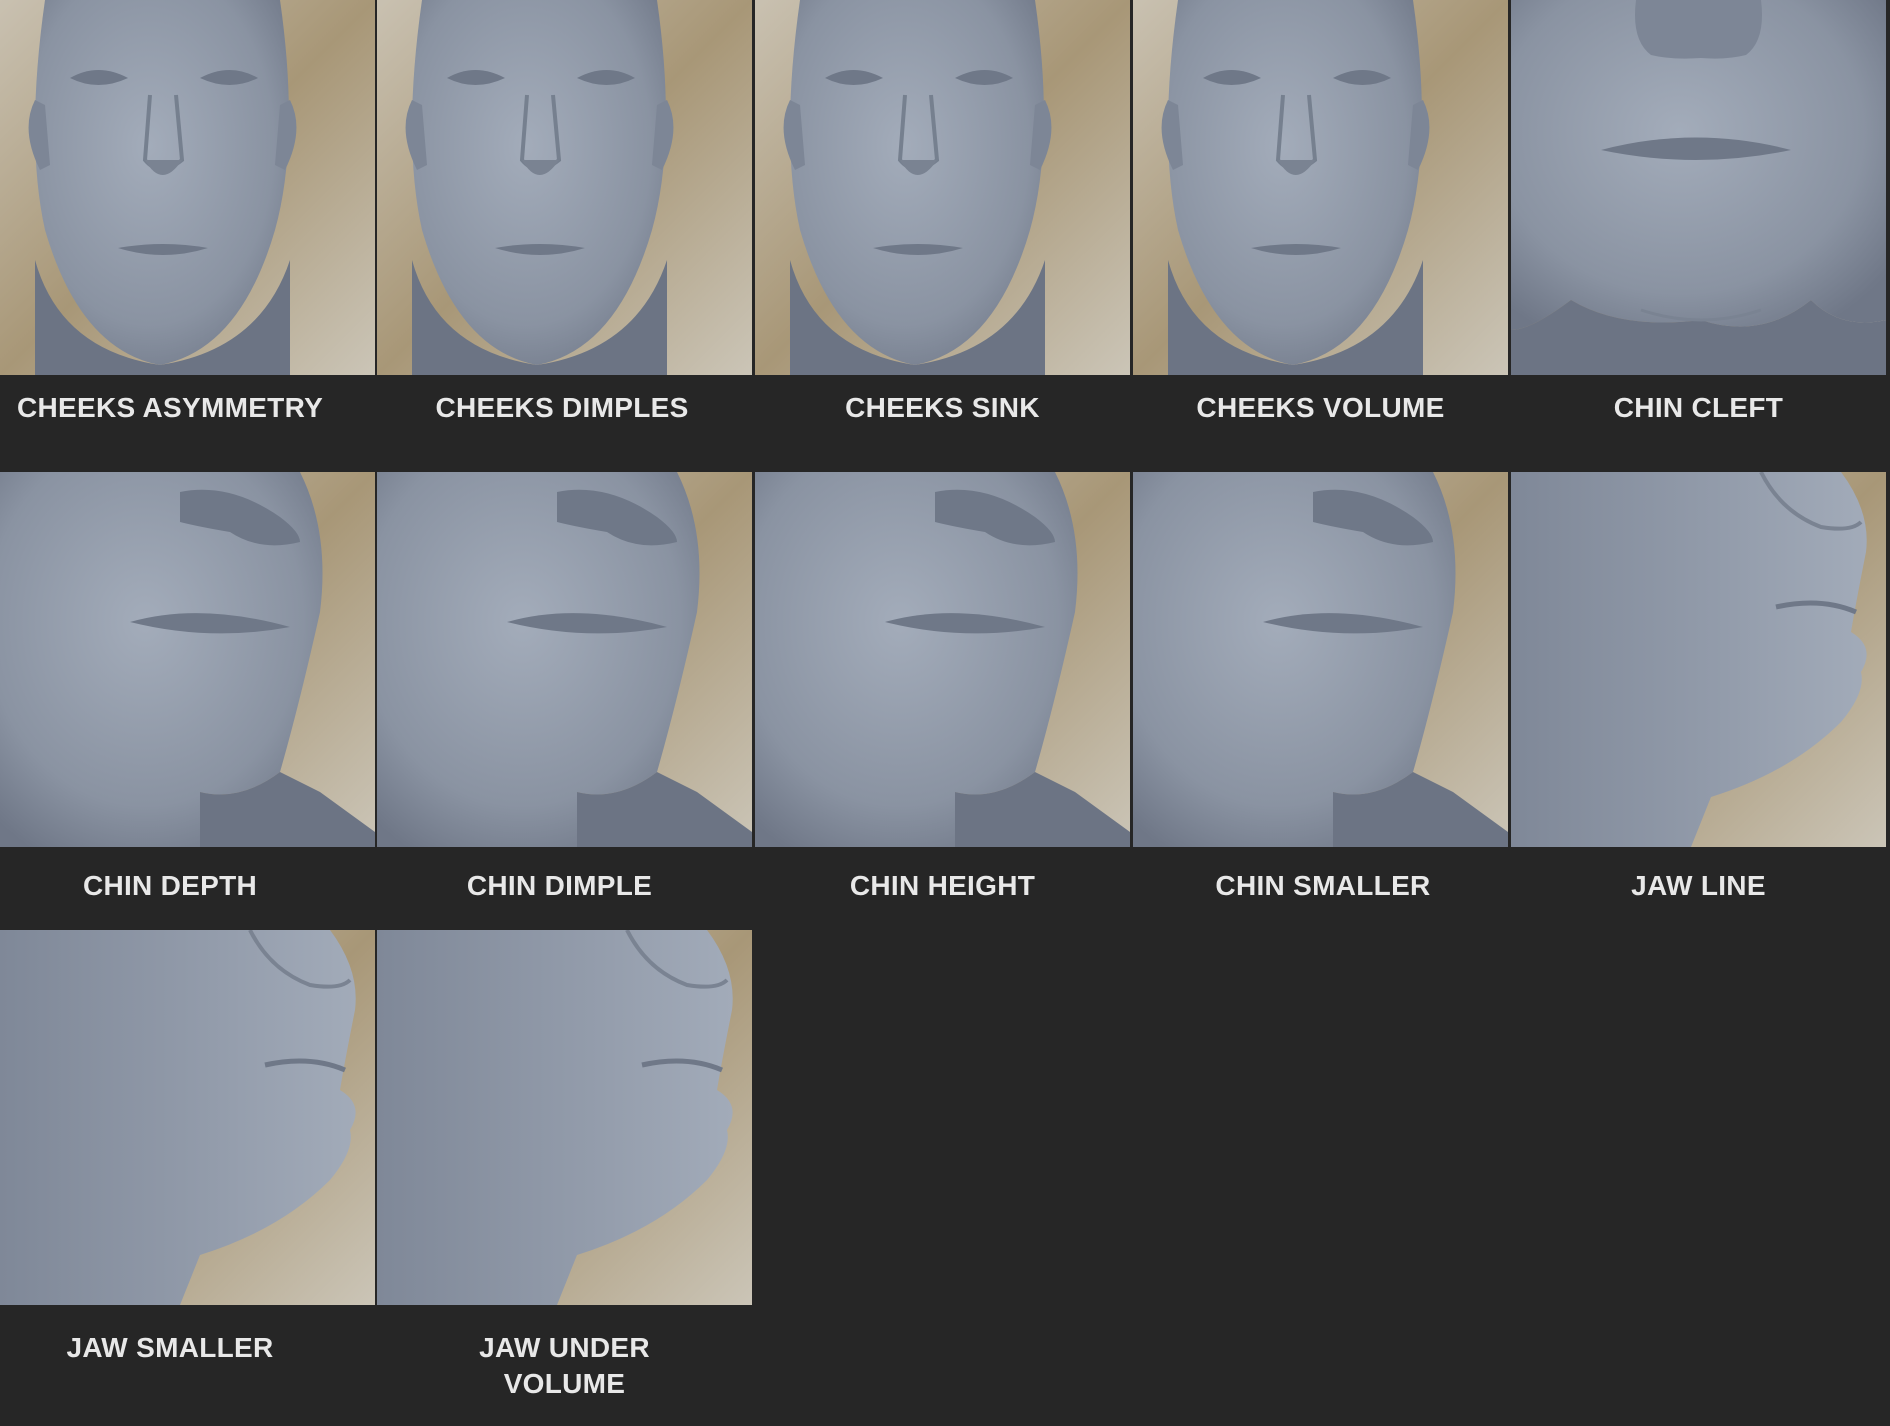 The width and height of the screenshot is (1890, 1426). Describe the element at coordinates (170, 1347) in the screenshot. I see `morph-label: JAW SMALLER` at that location.